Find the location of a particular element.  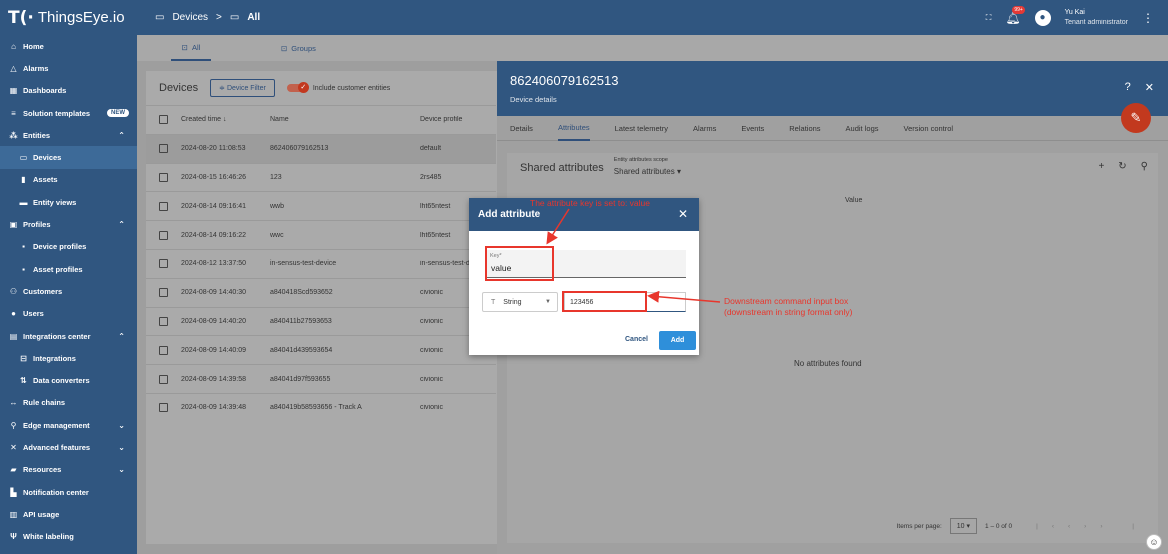

filter-icon: ≑ is located at coordinates (223, 88).